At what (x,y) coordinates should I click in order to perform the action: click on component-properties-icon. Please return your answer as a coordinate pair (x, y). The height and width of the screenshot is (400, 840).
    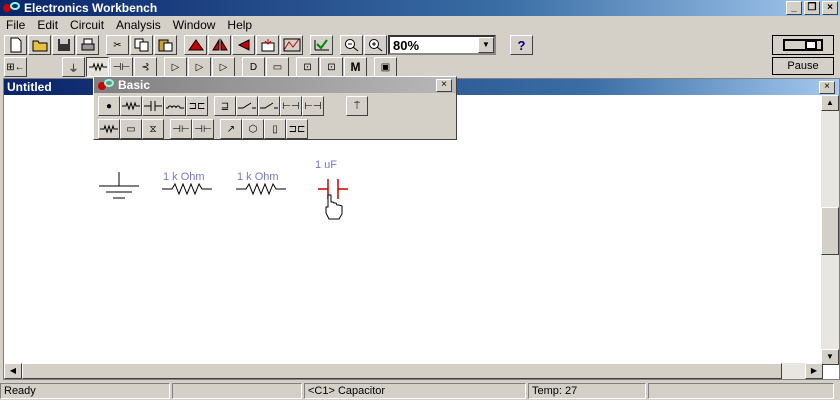
    Looking at the image, I should click on (267, 45).